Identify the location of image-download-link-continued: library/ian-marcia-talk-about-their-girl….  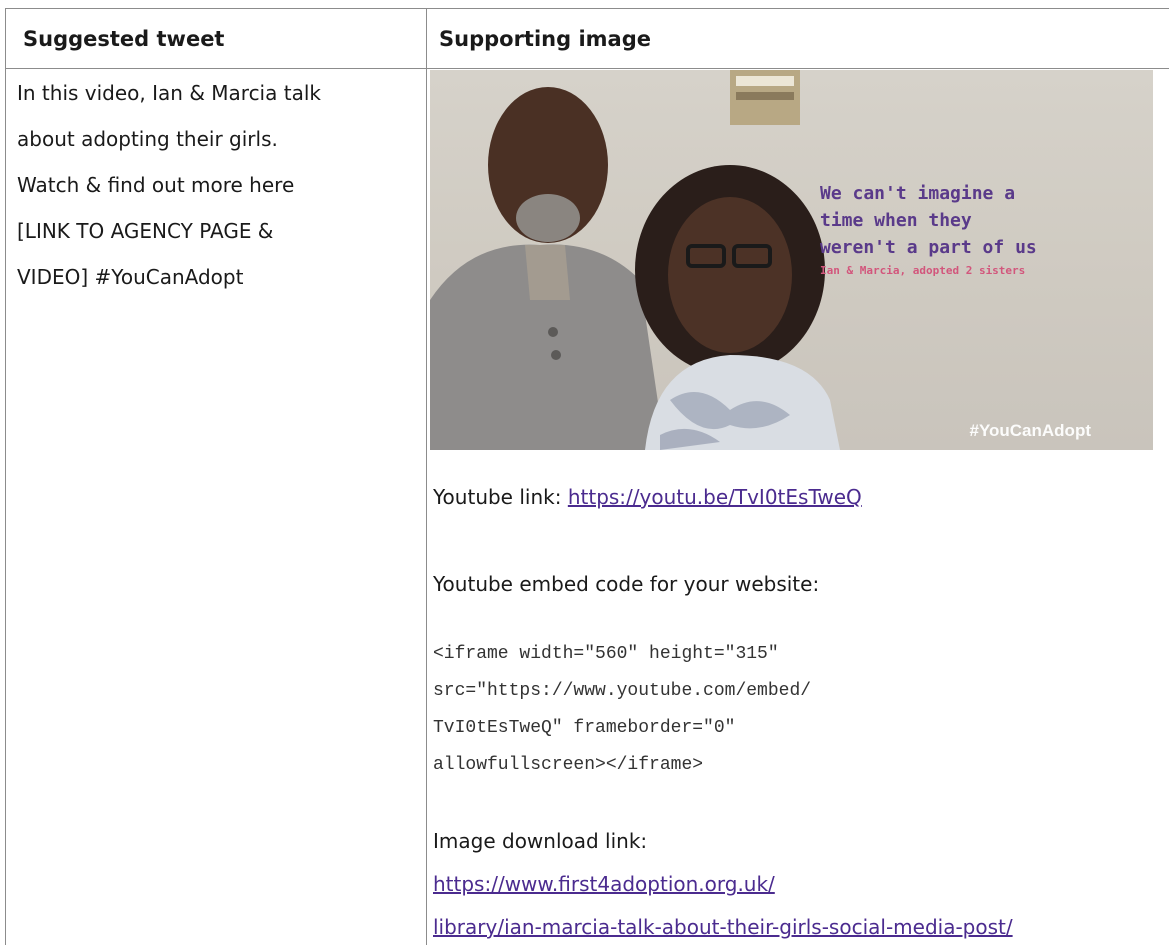
(723, 927).